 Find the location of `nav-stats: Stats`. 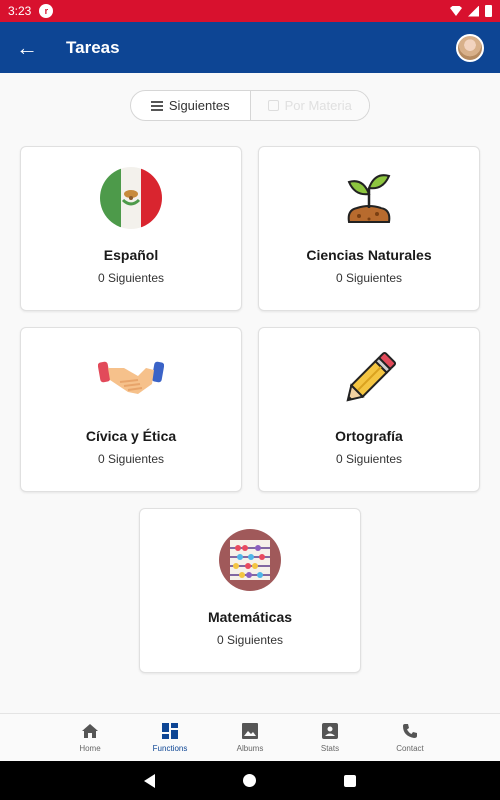

nav-stats: Stats is located at coordinates (330, 737).